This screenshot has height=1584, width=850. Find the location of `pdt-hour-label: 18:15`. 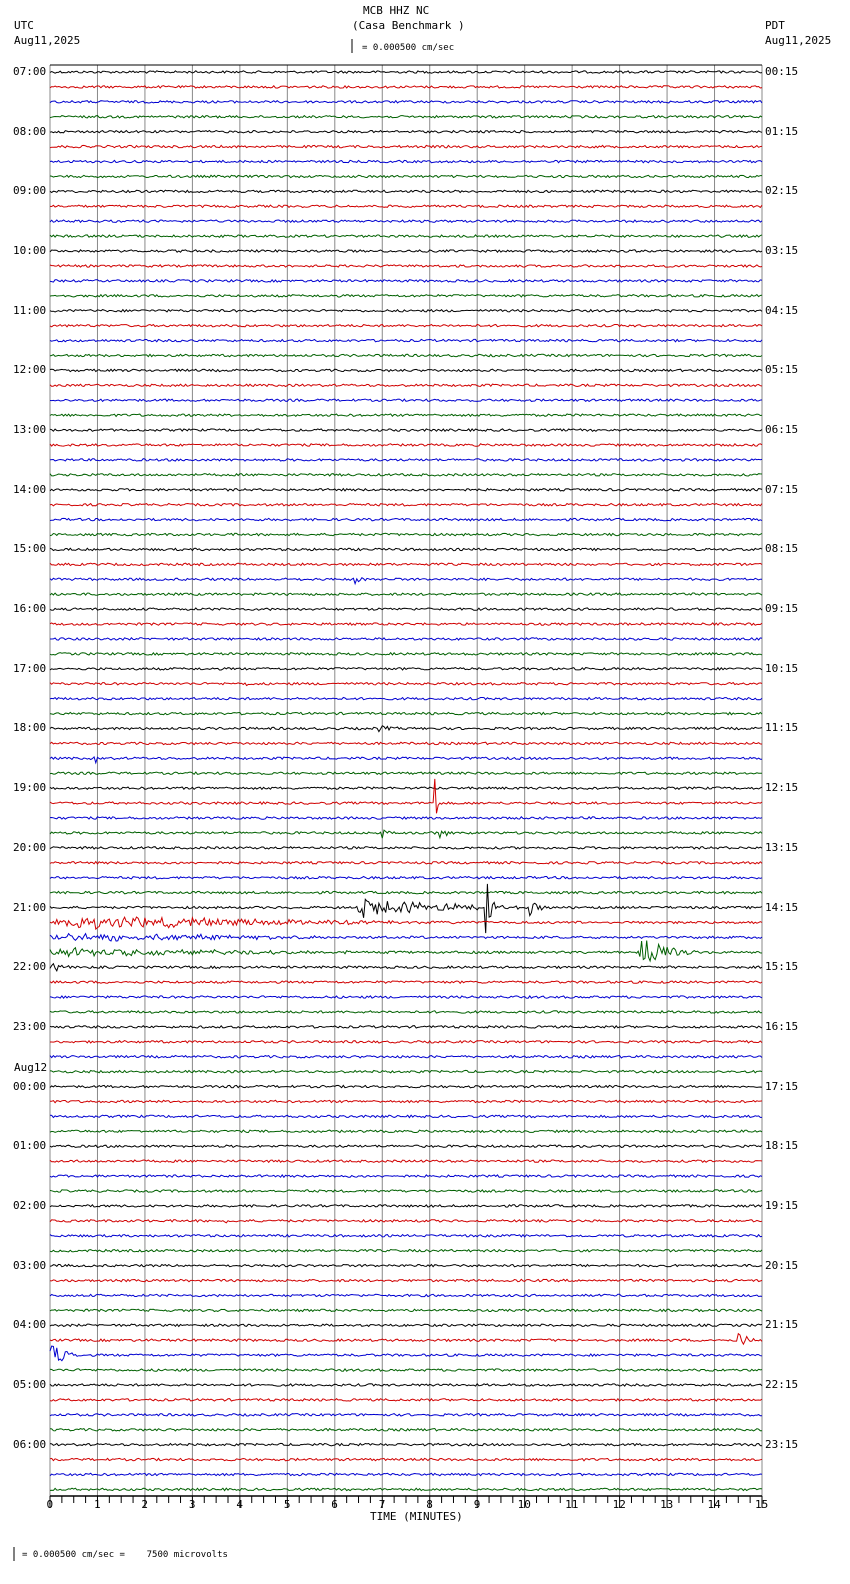

pdt-hour-label: 18:15 is located at coordinates (782, 1146).